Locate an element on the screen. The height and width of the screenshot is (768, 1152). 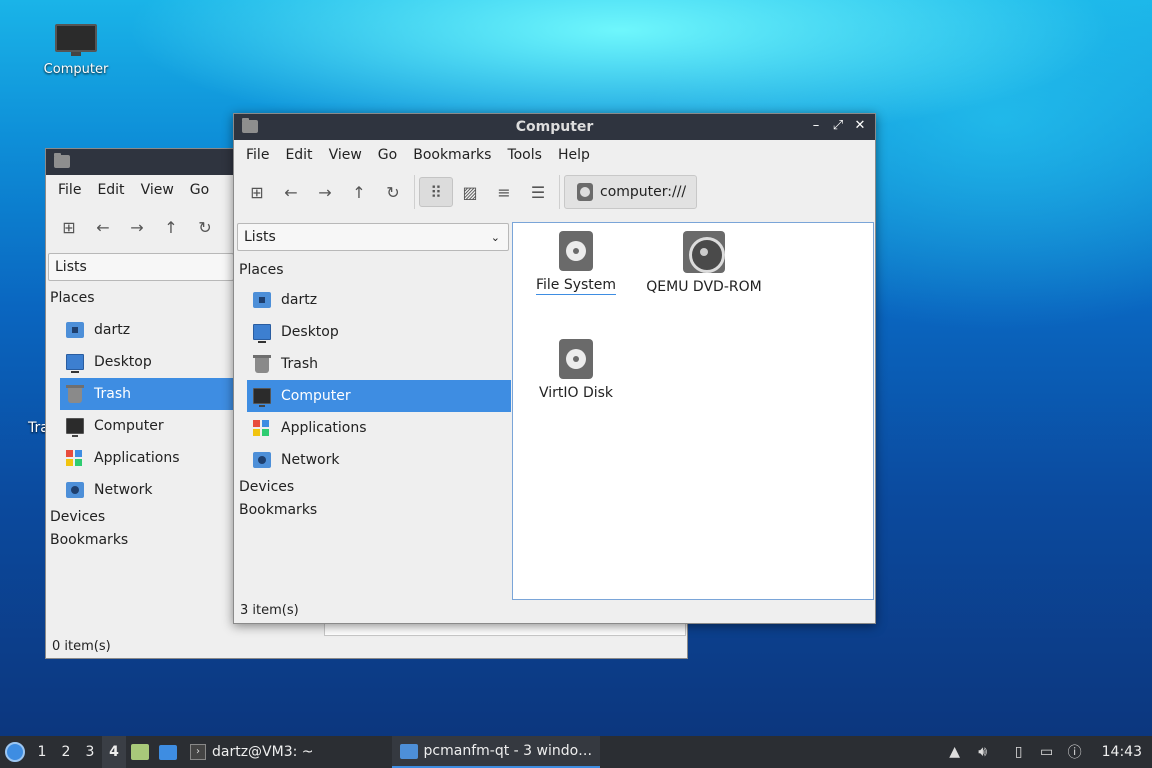
devices-header: Devices is located at coordinates (374, 487).